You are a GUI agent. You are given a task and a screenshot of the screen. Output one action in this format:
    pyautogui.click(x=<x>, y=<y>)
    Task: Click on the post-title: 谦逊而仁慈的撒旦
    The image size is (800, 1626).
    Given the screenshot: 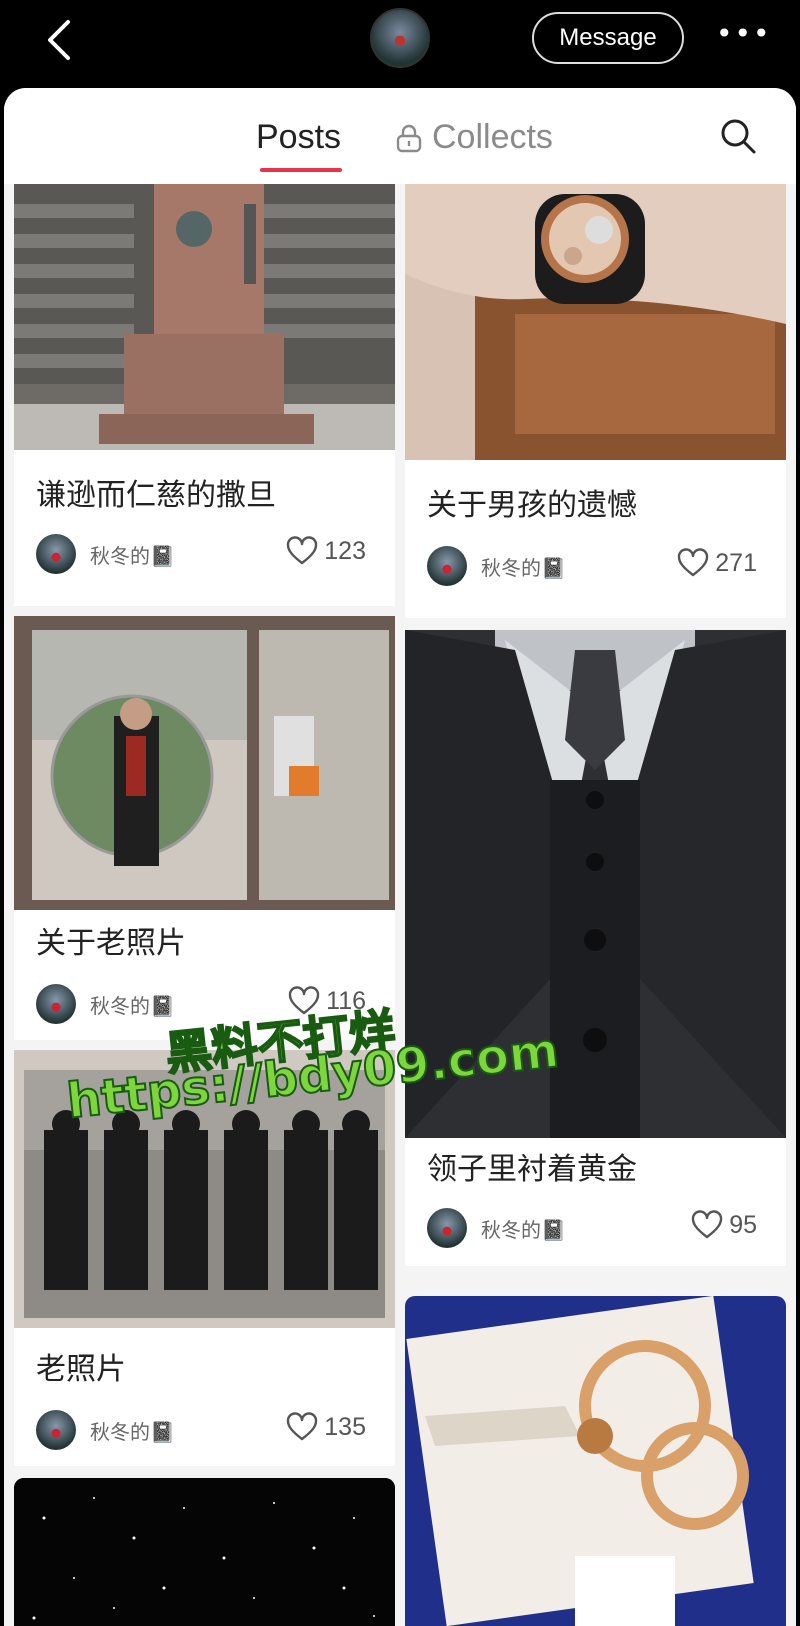 What is the action you would take?
    pyautogui.click(x=156, y=495)
    